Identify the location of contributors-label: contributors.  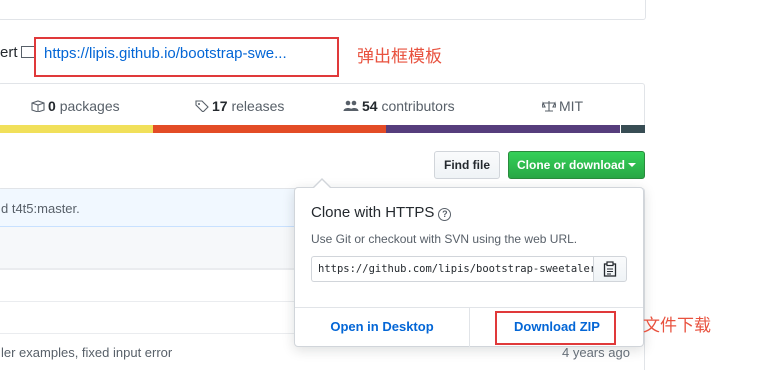
(418, 106).